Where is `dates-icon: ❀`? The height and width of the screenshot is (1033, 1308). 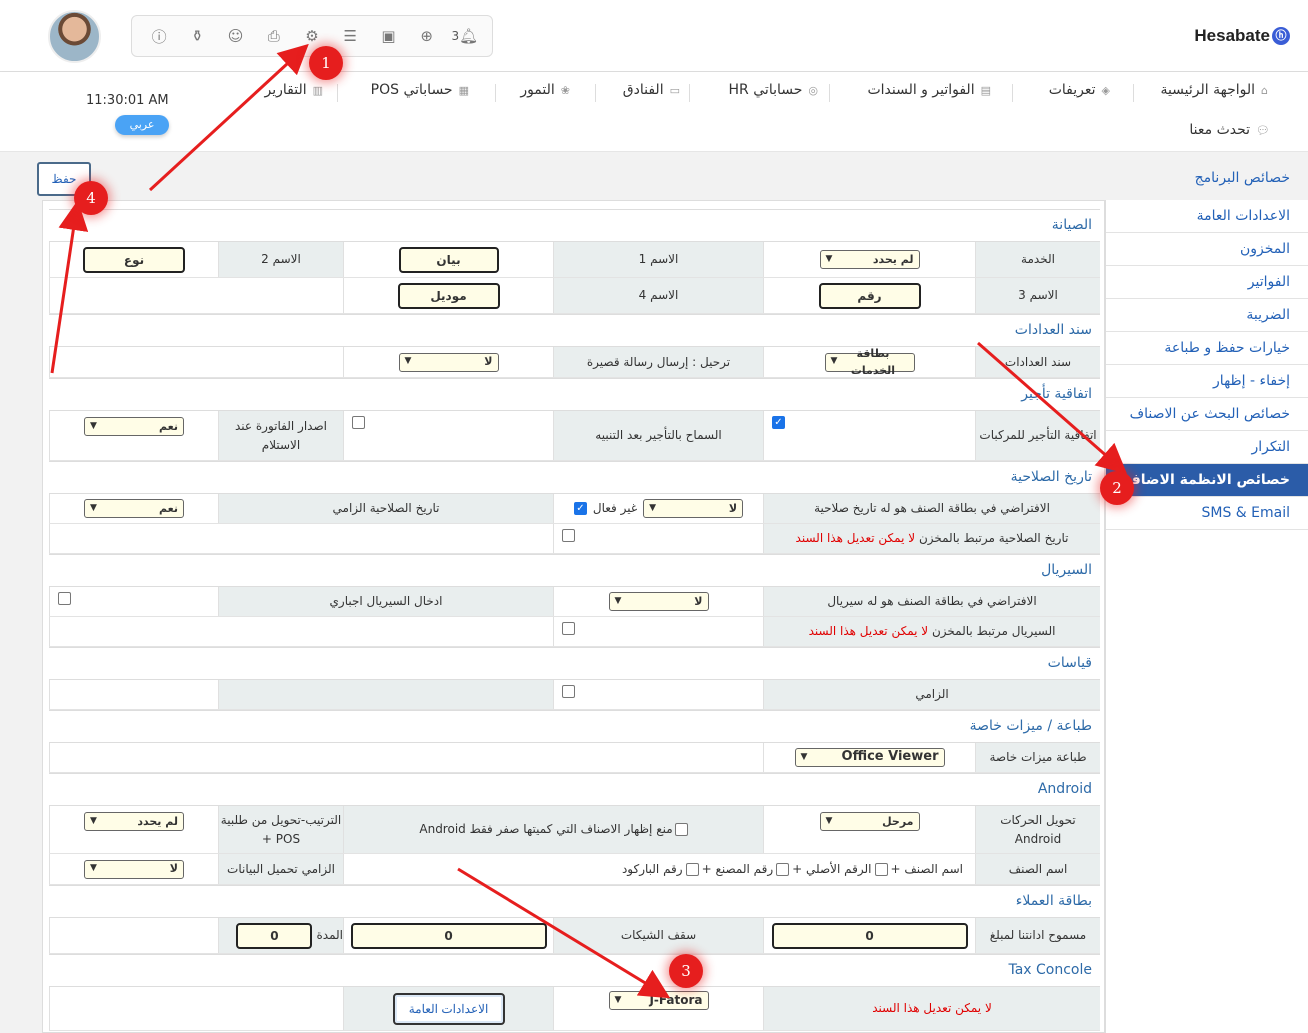 dates-icon: ❀ is located at coordinates (565, 90).